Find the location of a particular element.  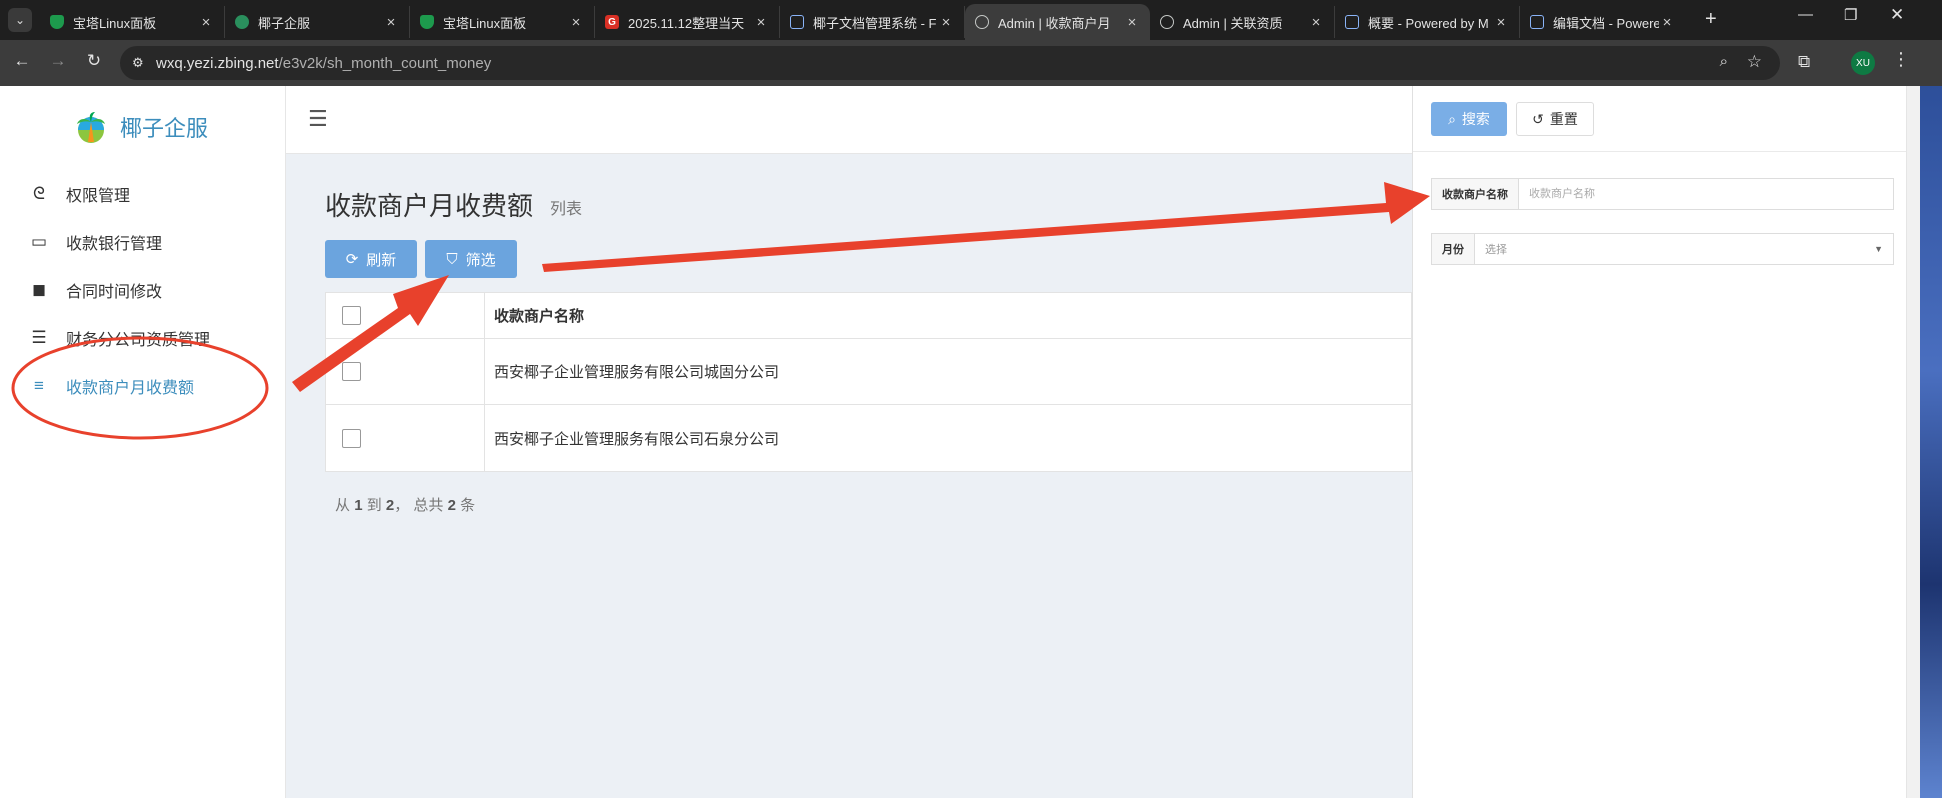

browser-tab: G 2025.11.12整理当天 × is located at coordinates (687, 22).